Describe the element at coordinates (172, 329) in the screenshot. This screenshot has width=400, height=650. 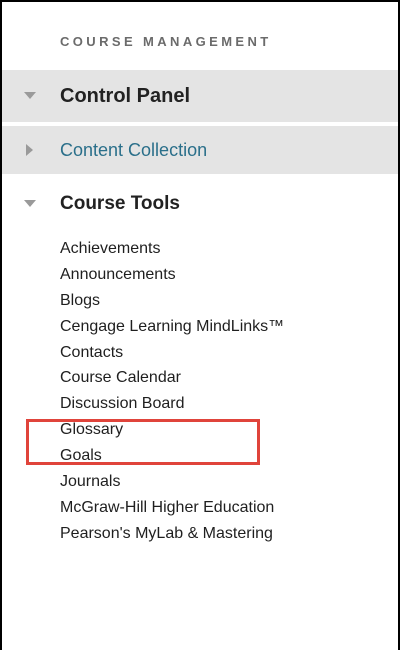
I see `tool-cengage-mindlinks: Cengage Learning MindLinks™` at that location.